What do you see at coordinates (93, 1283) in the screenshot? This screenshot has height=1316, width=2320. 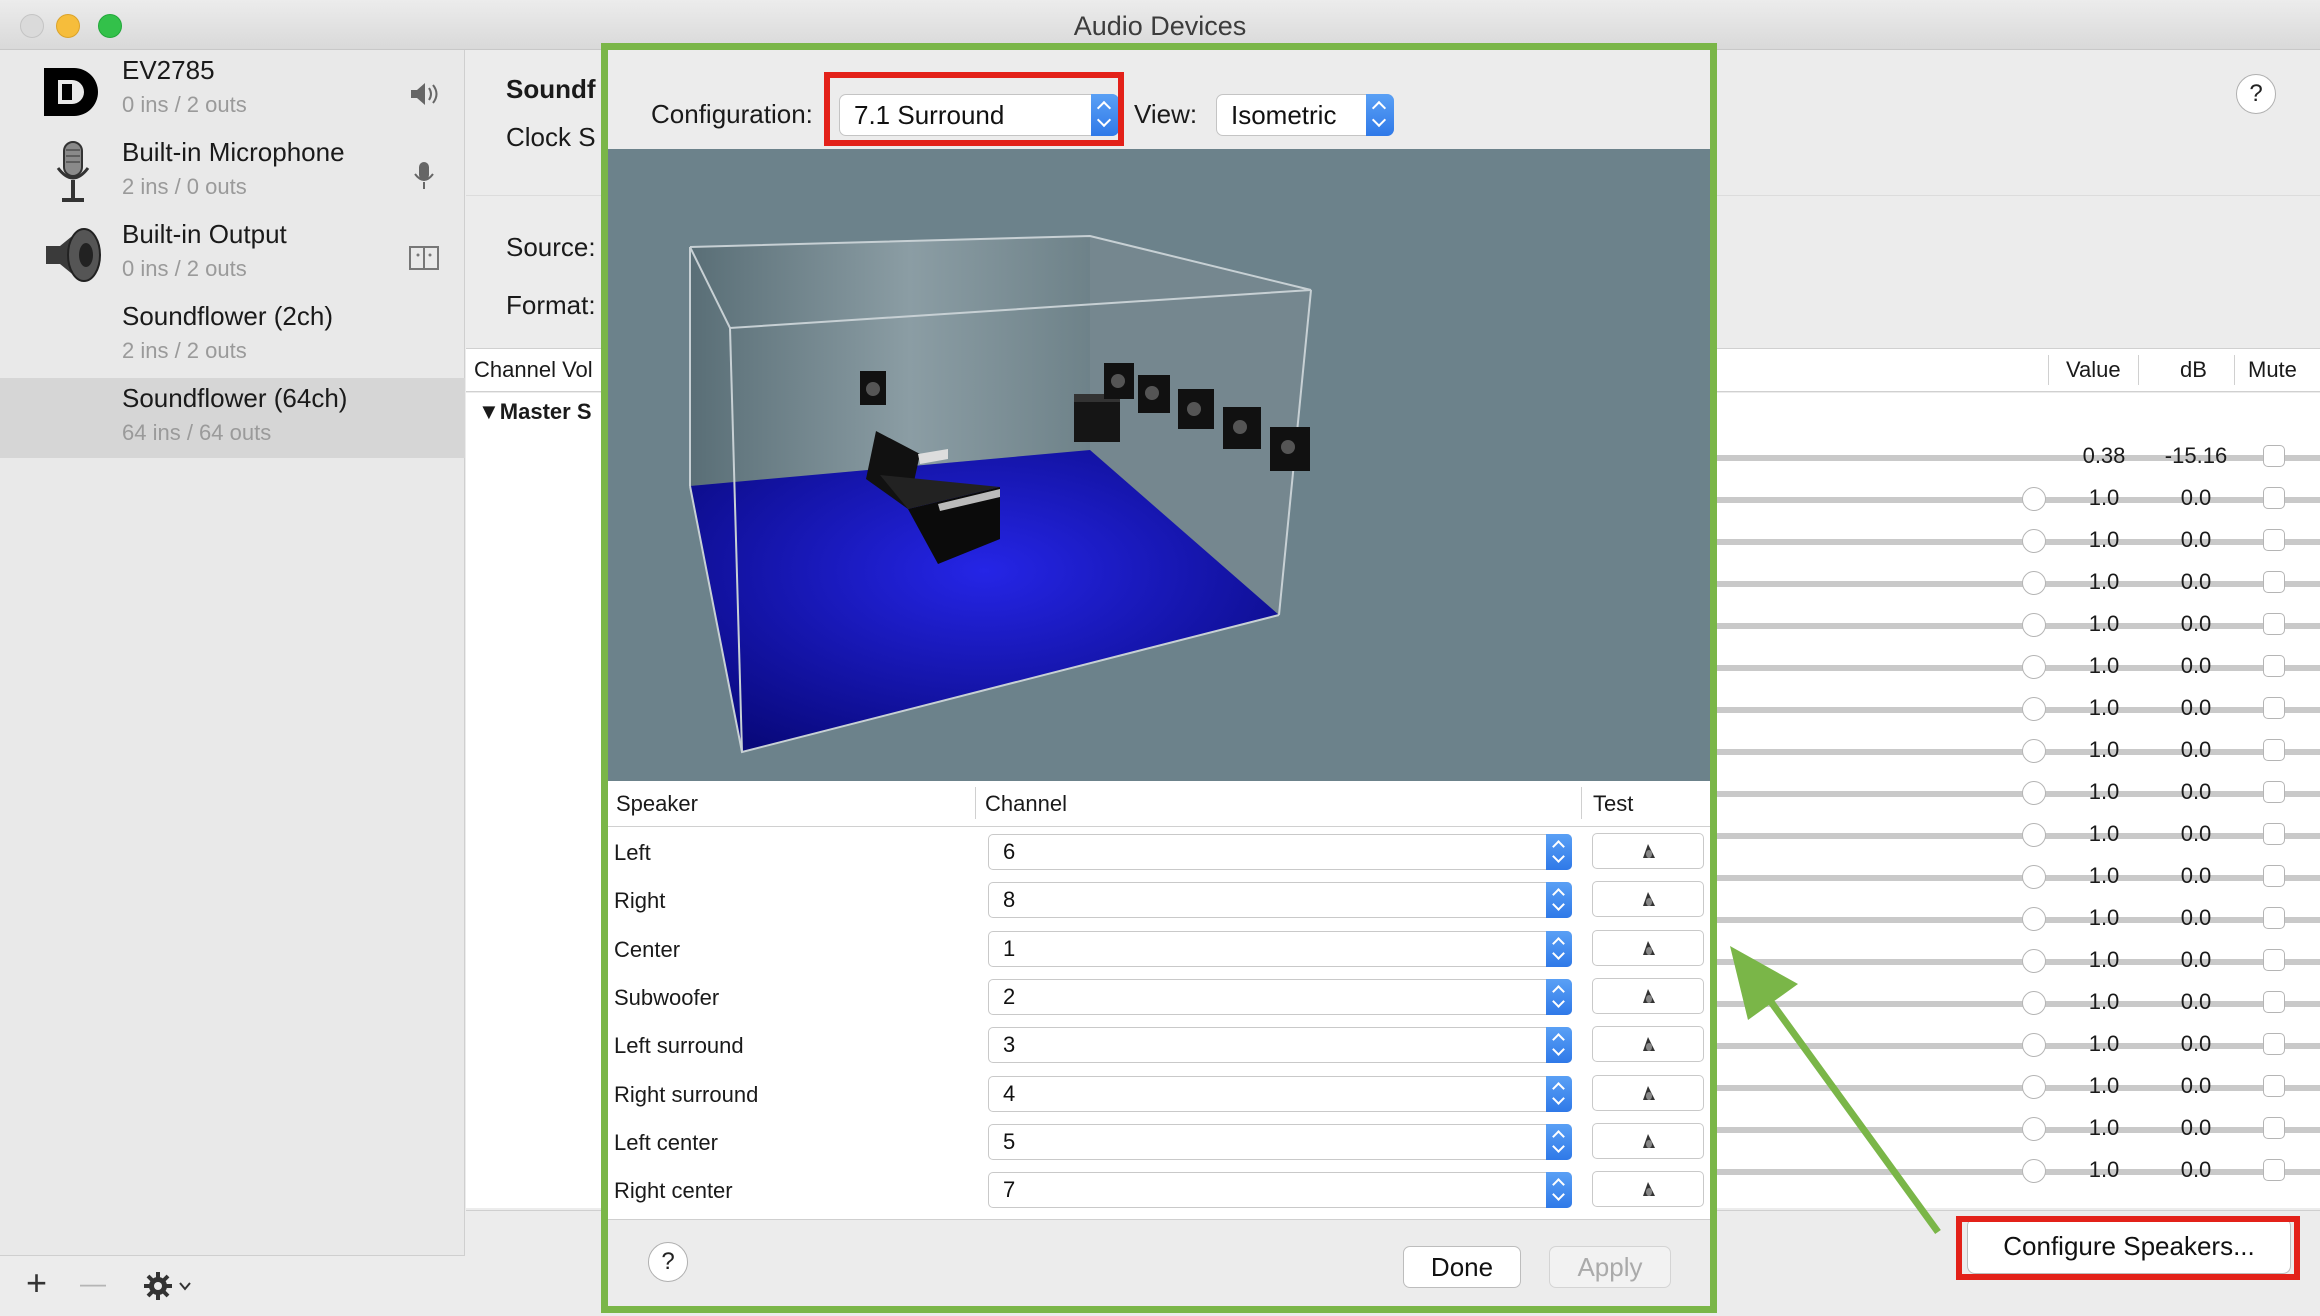 I see `remove-device-button: —` at bounding box center [93, 1283].